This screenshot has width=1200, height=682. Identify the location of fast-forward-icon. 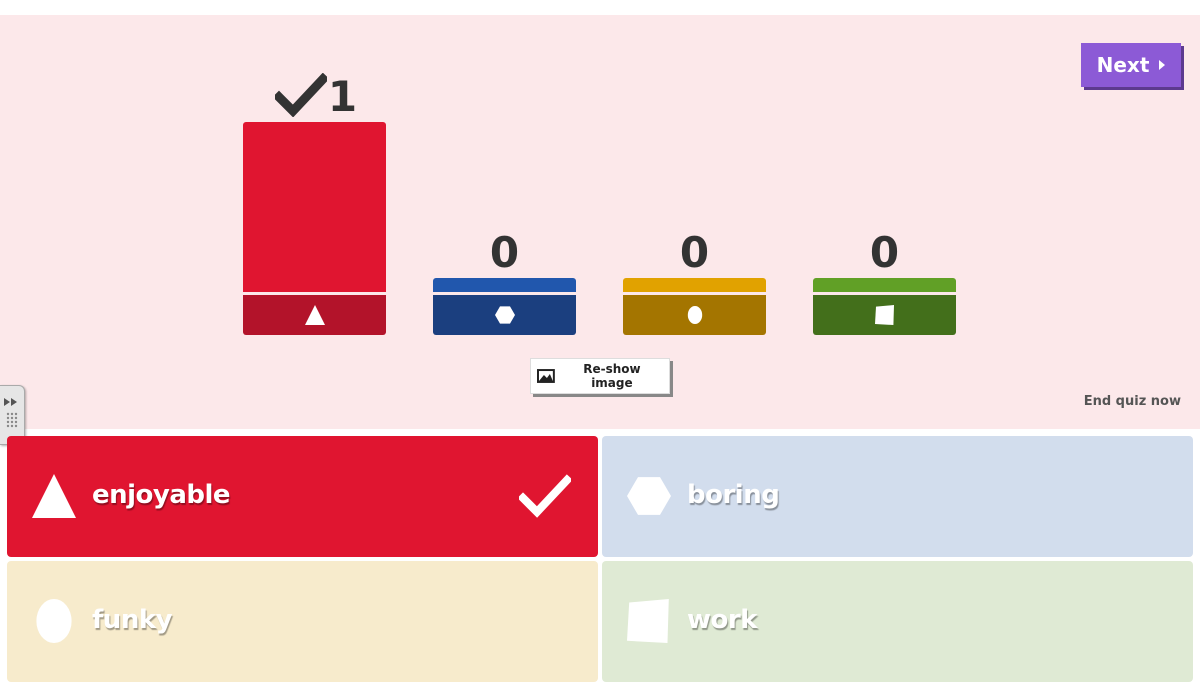
(10, 402).